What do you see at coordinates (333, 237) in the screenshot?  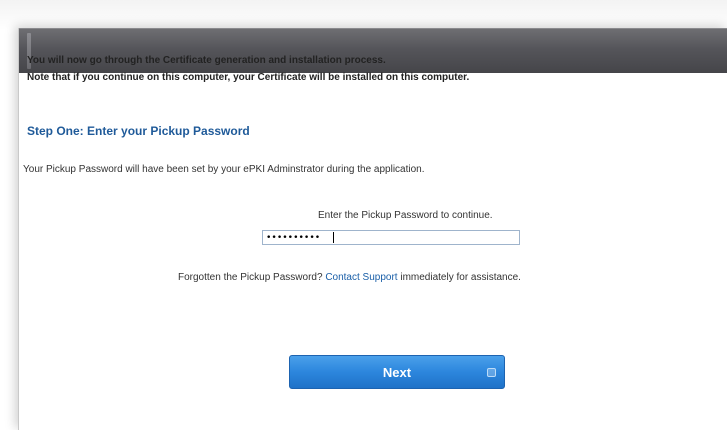 I see `text-caret` at bounding box center [333, 237].